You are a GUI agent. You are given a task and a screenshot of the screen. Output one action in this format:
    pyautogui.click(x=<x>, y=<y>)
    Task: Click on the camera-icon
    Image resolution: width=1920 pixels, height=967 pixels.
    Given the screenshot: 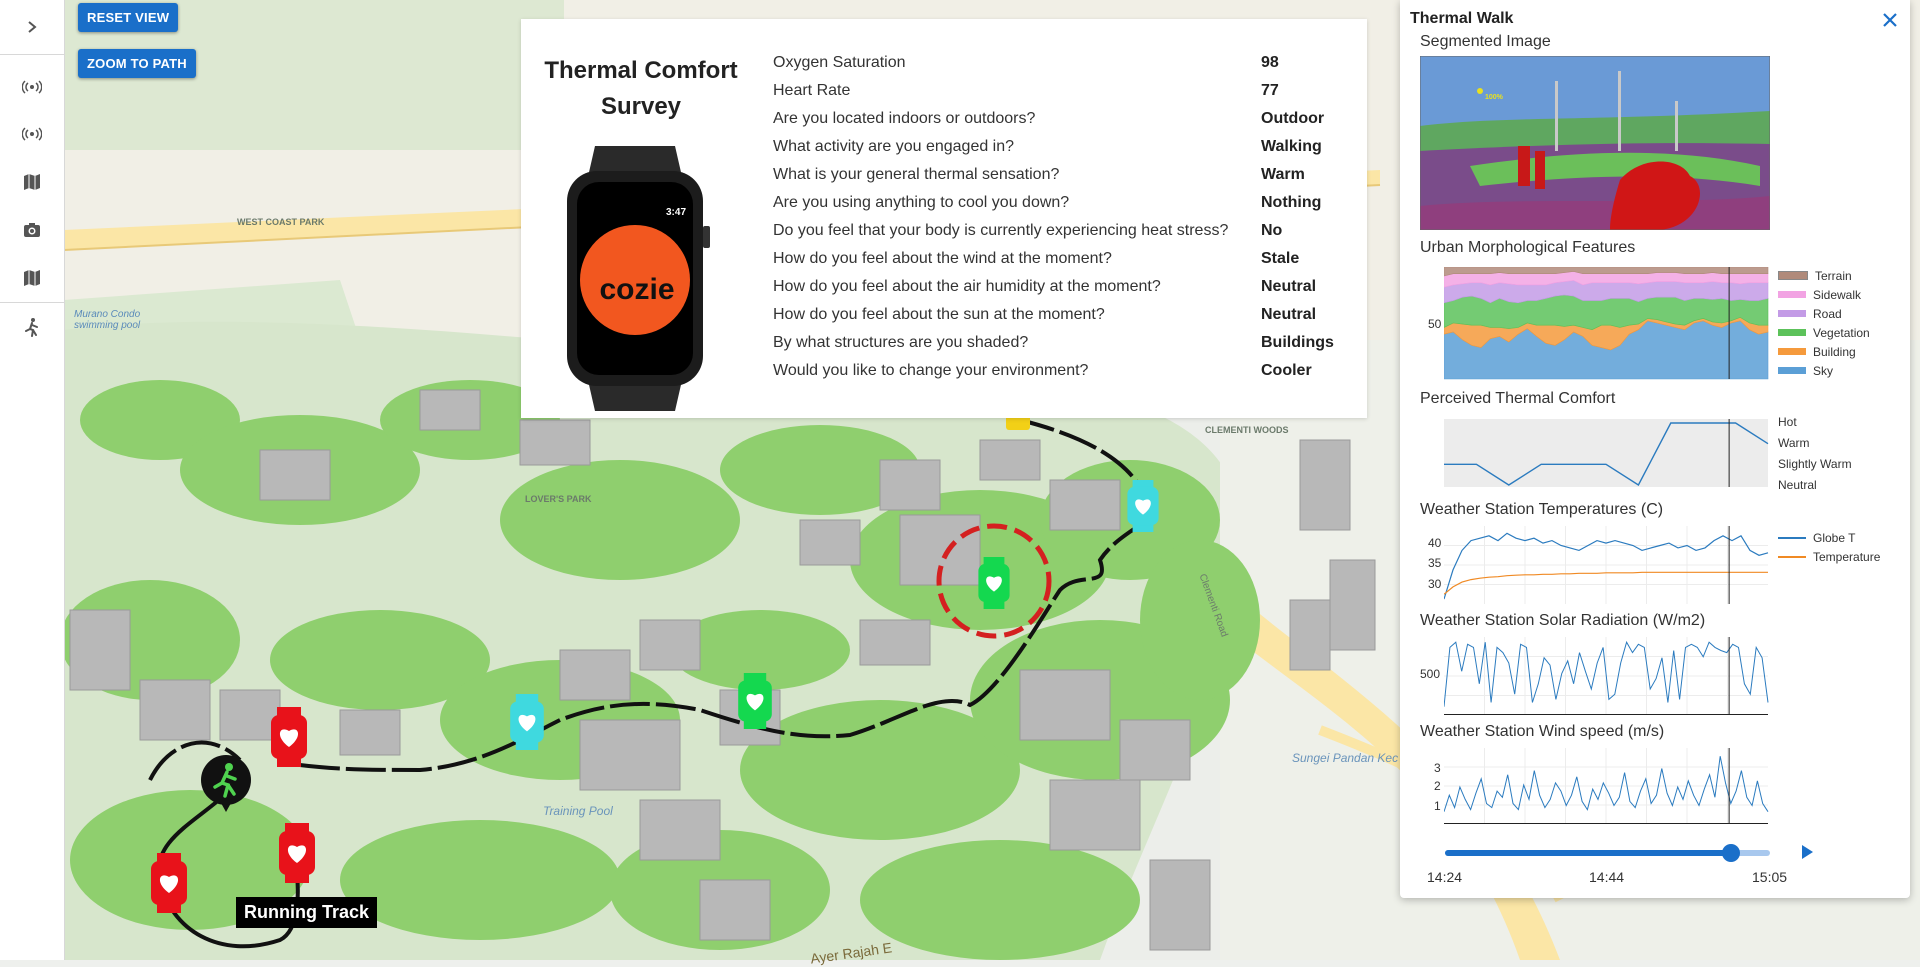 What is the action you would take?
    pyautogui.click(x=32, y=230)
    